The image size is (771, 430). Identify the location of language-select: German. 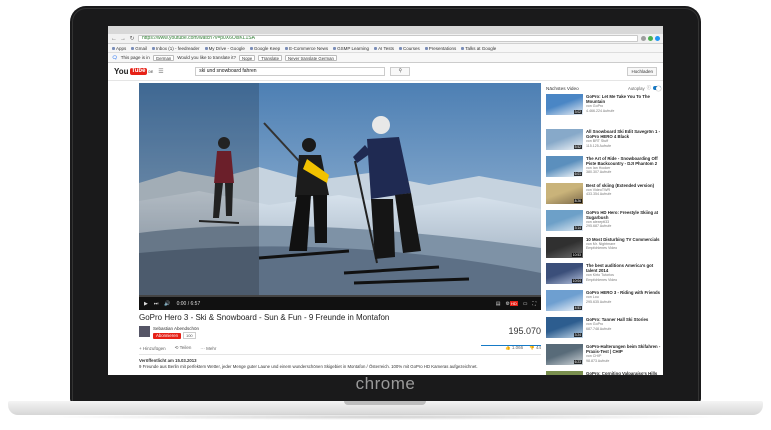
(163, 57).